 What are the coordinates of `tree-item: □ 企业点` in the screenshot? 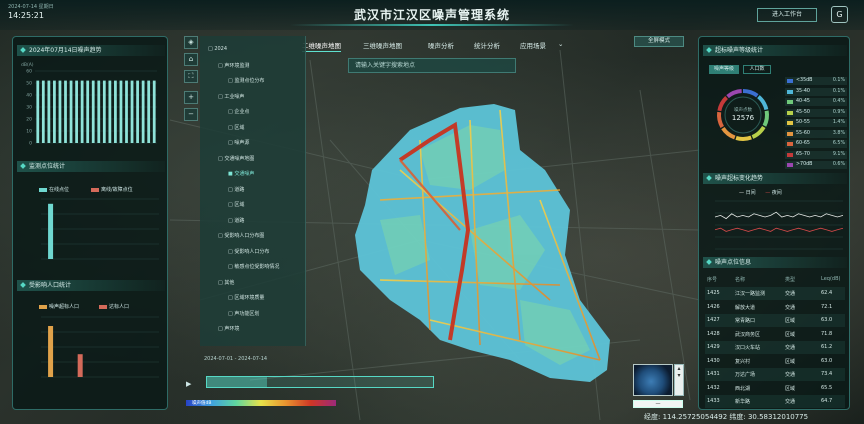 It's located at (238, 111).